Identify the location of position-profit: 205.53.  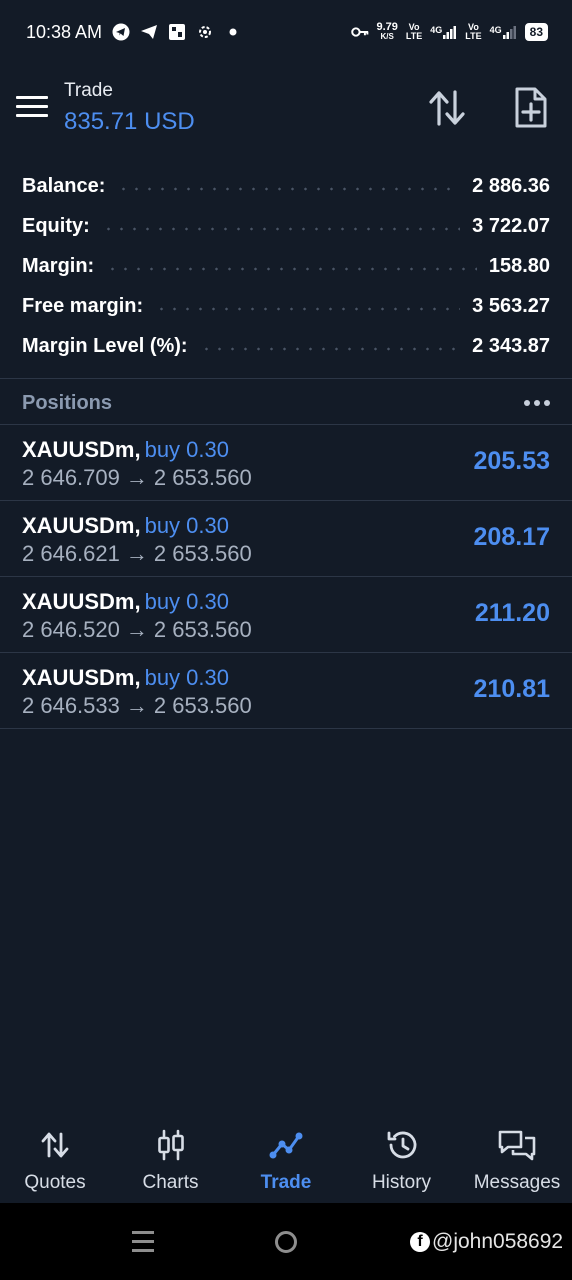
(511, 461).